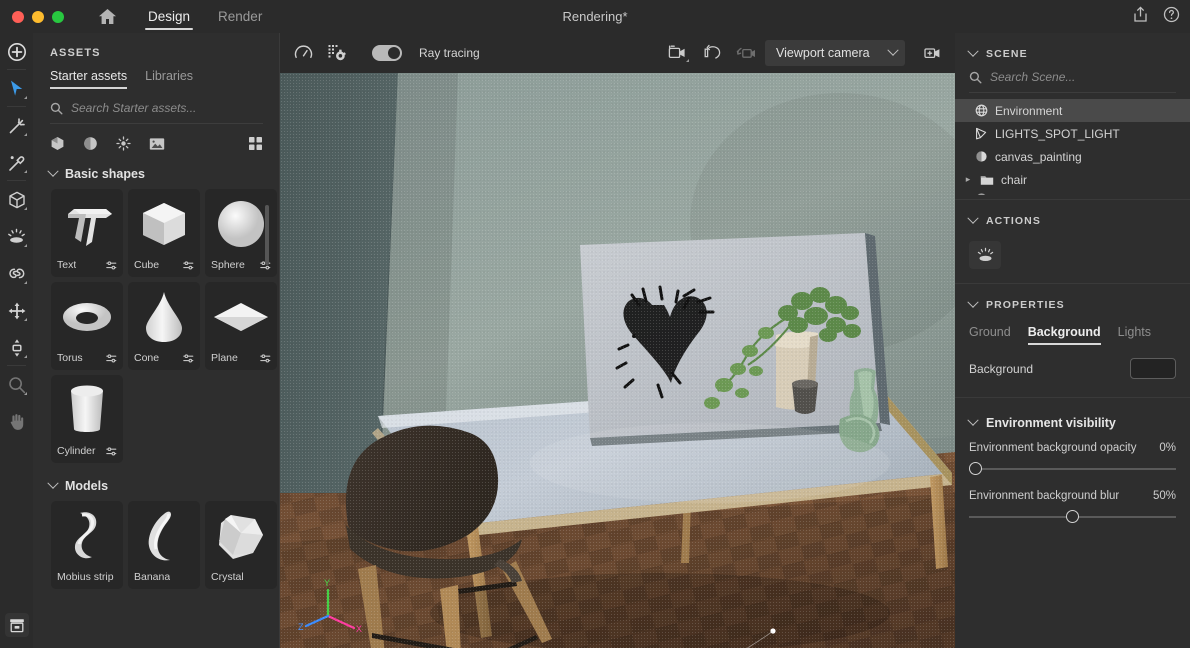 This screenshot has height=648, width=1190. Describe the element at coordinates (87, 577) in the screenshot. I see `asset-caption: Mobius strip` at that location.